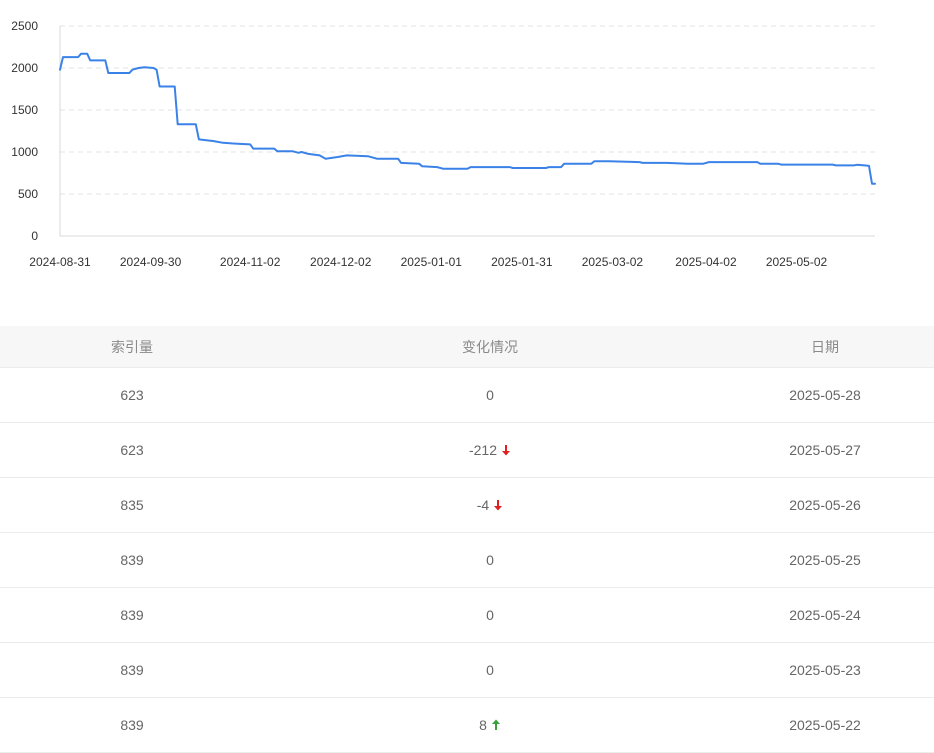 This screenshot has height=753, width=934. What do you see at coordinates (825, 615) in the screenshot?
I see `cell-date: 2025-05-24` at bounding box center [825, 615].